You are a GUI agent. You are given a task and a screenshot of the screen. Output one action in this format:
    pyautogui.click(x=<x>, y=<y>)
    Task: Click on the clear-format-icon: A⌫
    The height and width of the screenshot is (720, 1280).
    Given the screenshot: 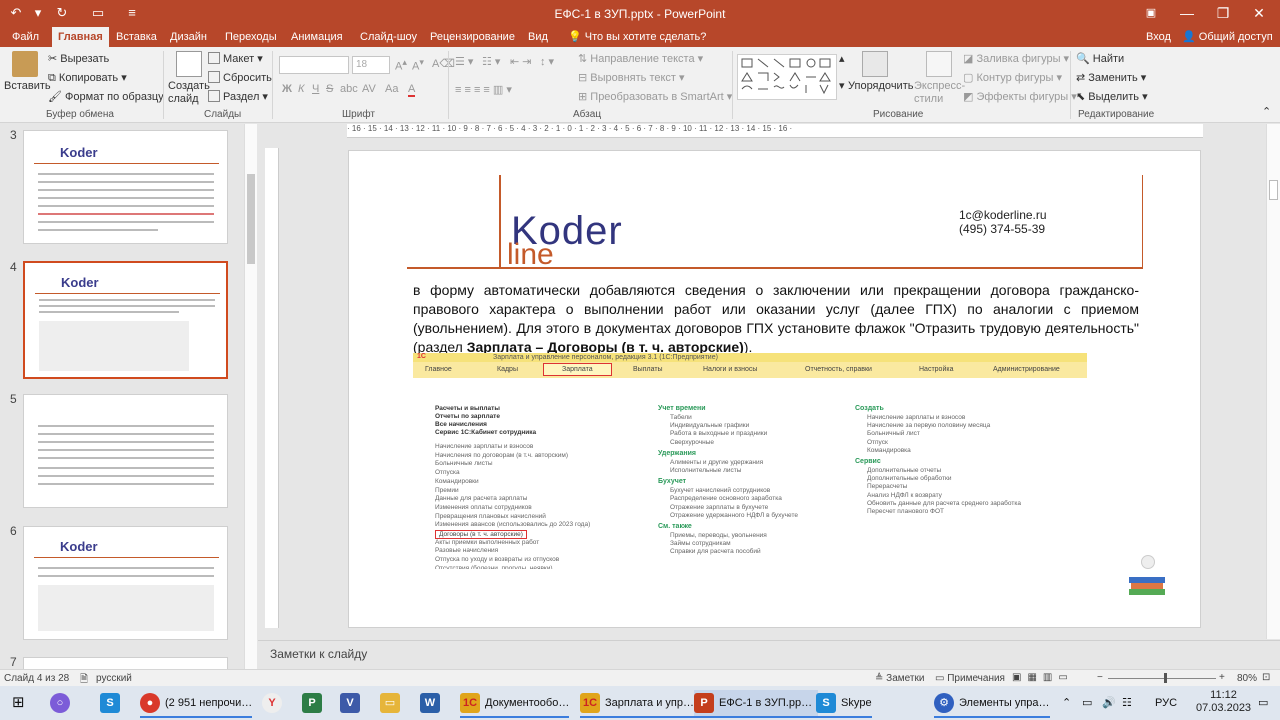 What is the action you would take?
    pyautogui.click(x=443, y=63)
    